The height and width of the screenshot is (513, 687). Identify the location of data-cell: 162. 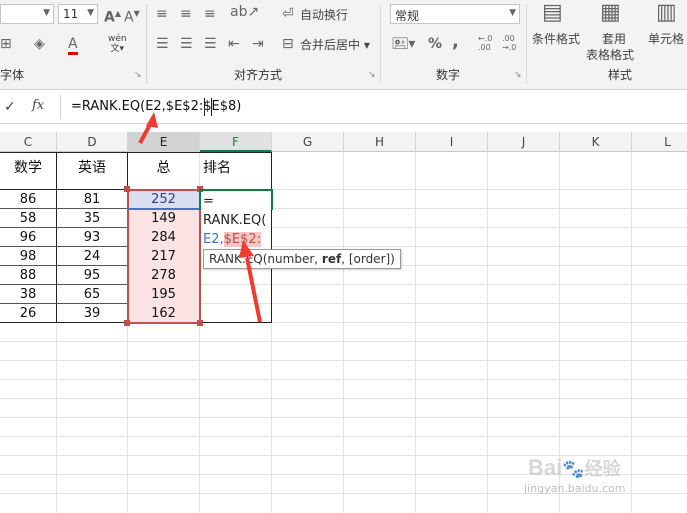
(163, 313).